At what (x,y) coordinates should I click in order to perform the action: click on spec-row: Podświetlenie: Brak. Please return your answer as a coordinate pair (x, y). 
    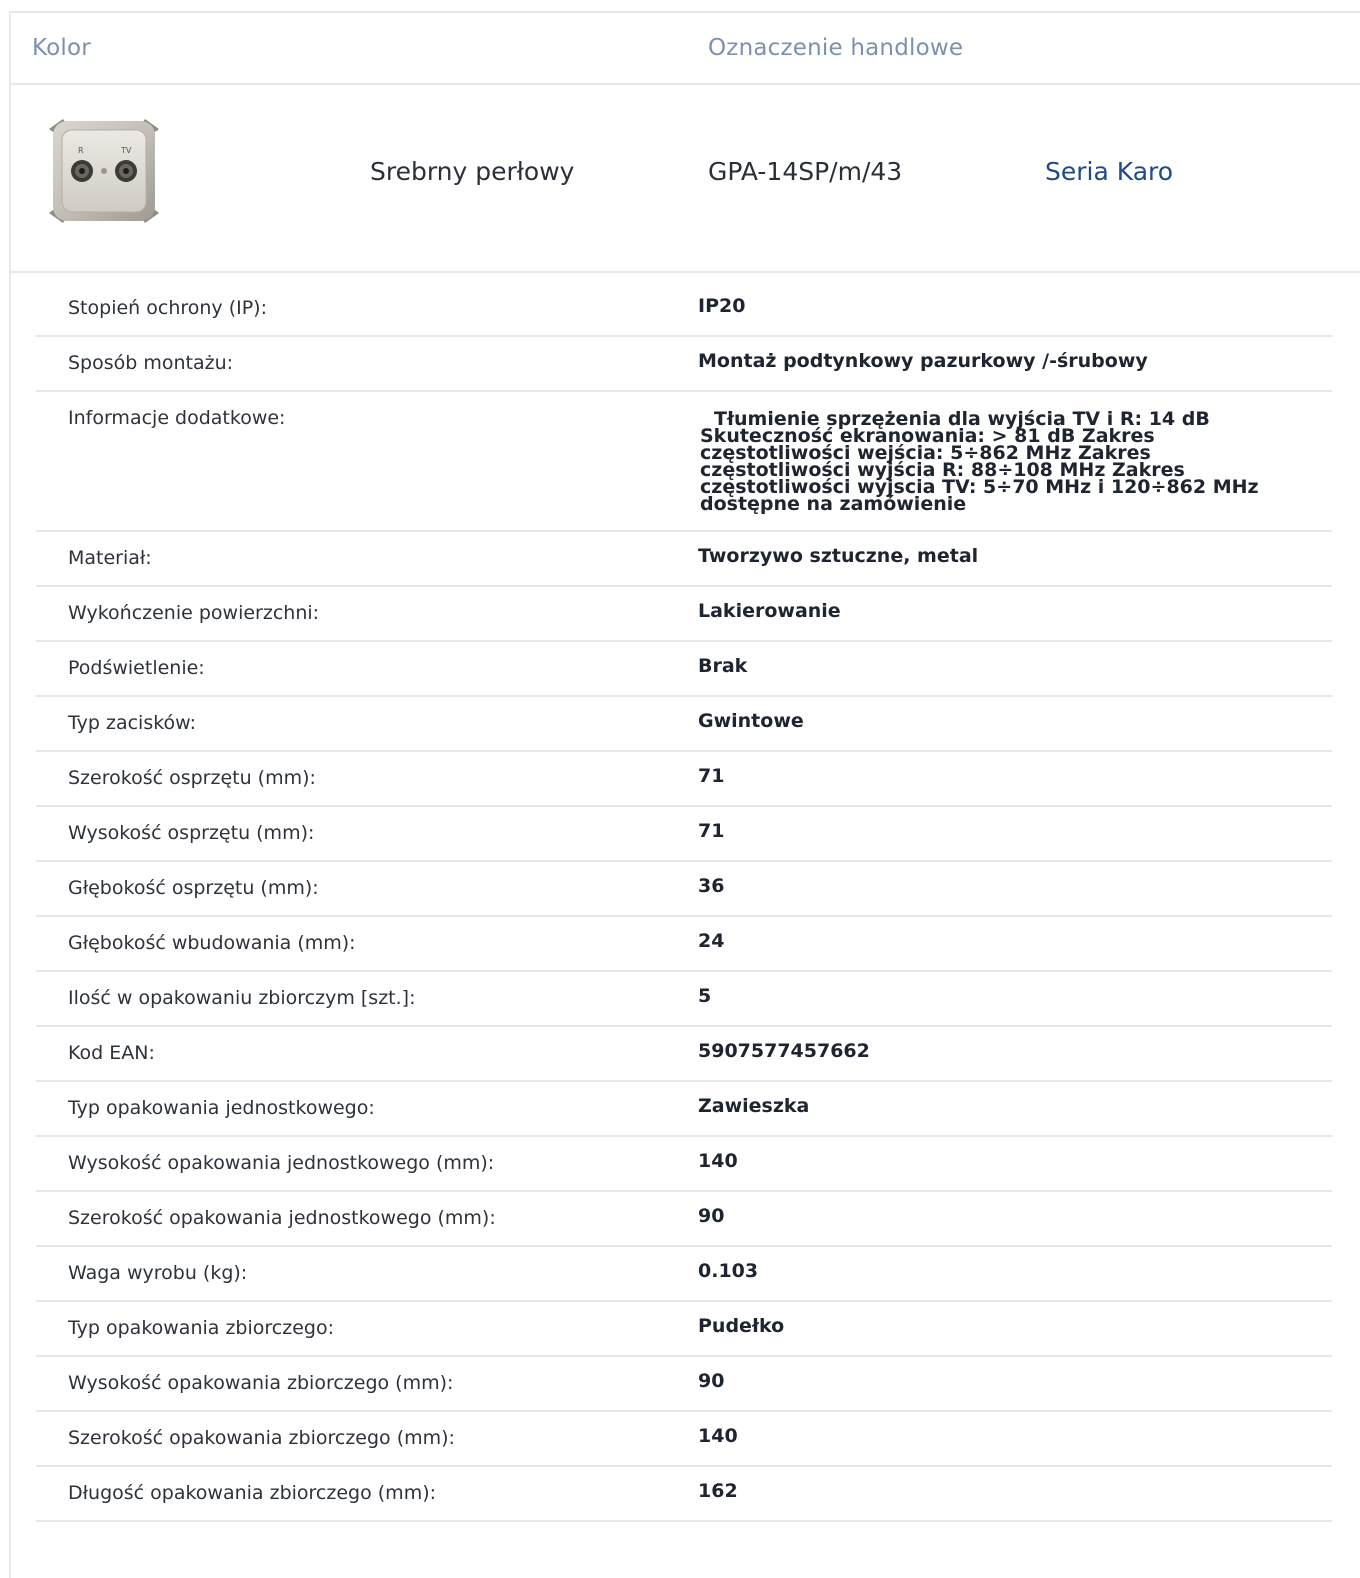
    Looking at the image, I should click on (684, 669).